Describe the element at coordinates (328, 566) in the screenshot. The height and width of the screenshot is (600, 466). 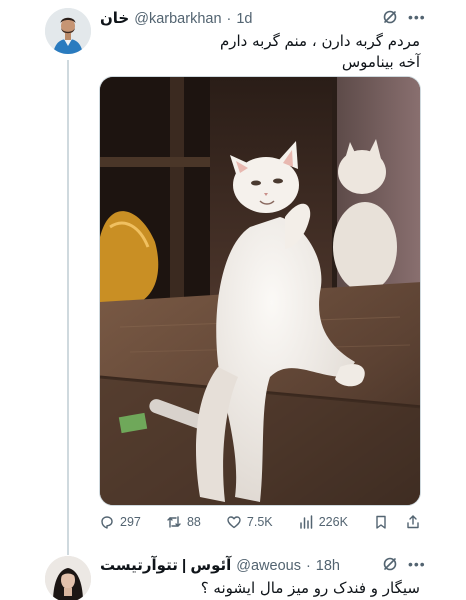
I see `reply-time: 18h` at that location.